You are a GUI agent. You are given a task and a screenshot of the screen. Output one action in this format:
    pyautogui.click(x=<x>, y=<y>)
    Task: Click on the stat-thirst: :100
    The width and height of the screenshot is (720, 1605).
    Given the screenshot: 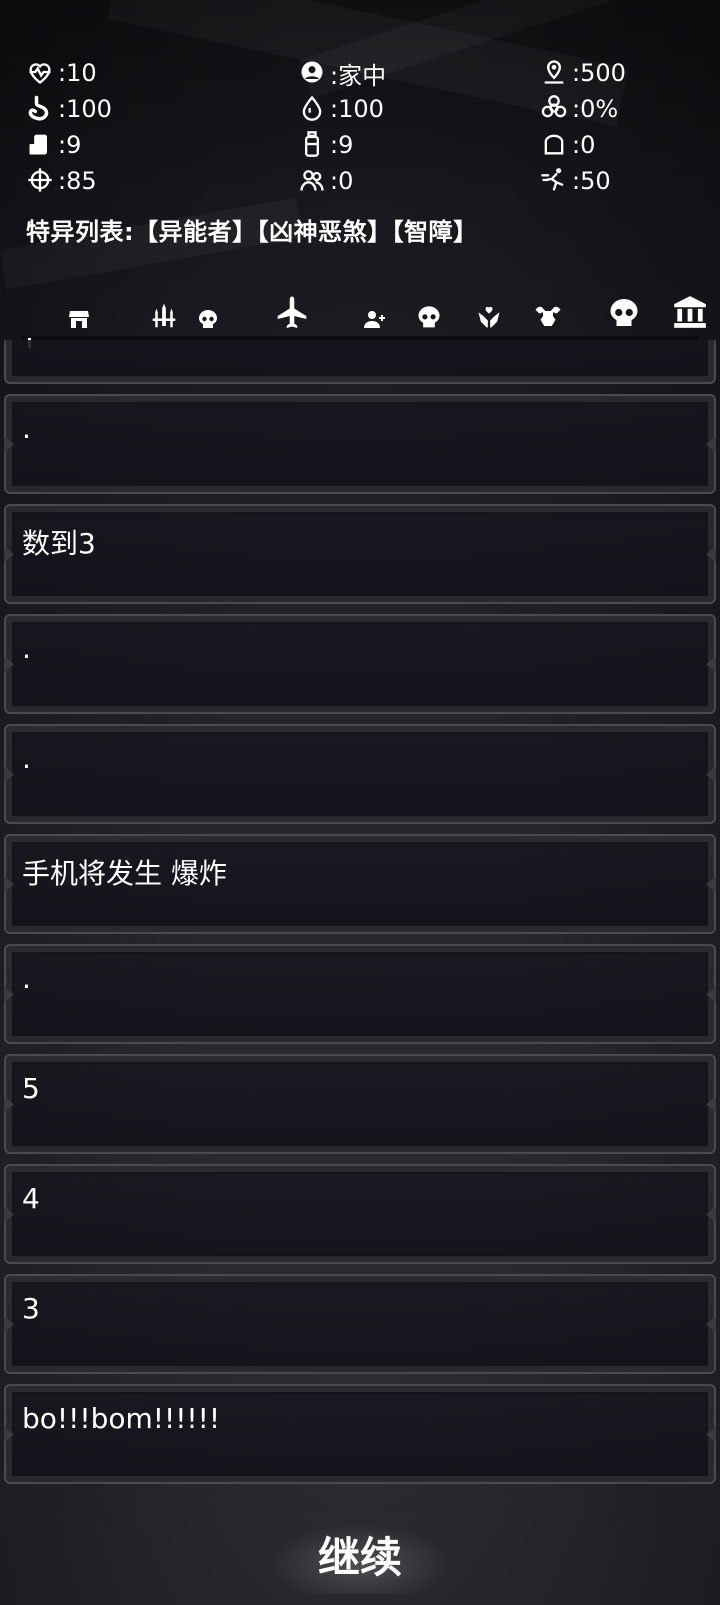 What is the action you would take?
    pyautogui.click(x=341, y=109)
    